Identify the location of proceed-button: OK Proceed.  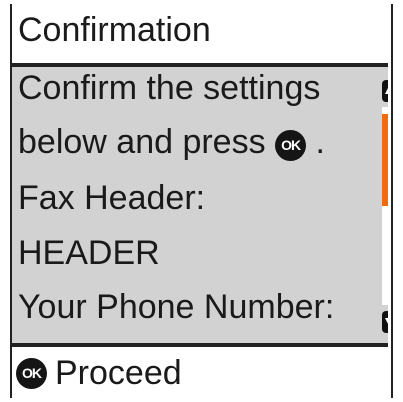
(99, 373).